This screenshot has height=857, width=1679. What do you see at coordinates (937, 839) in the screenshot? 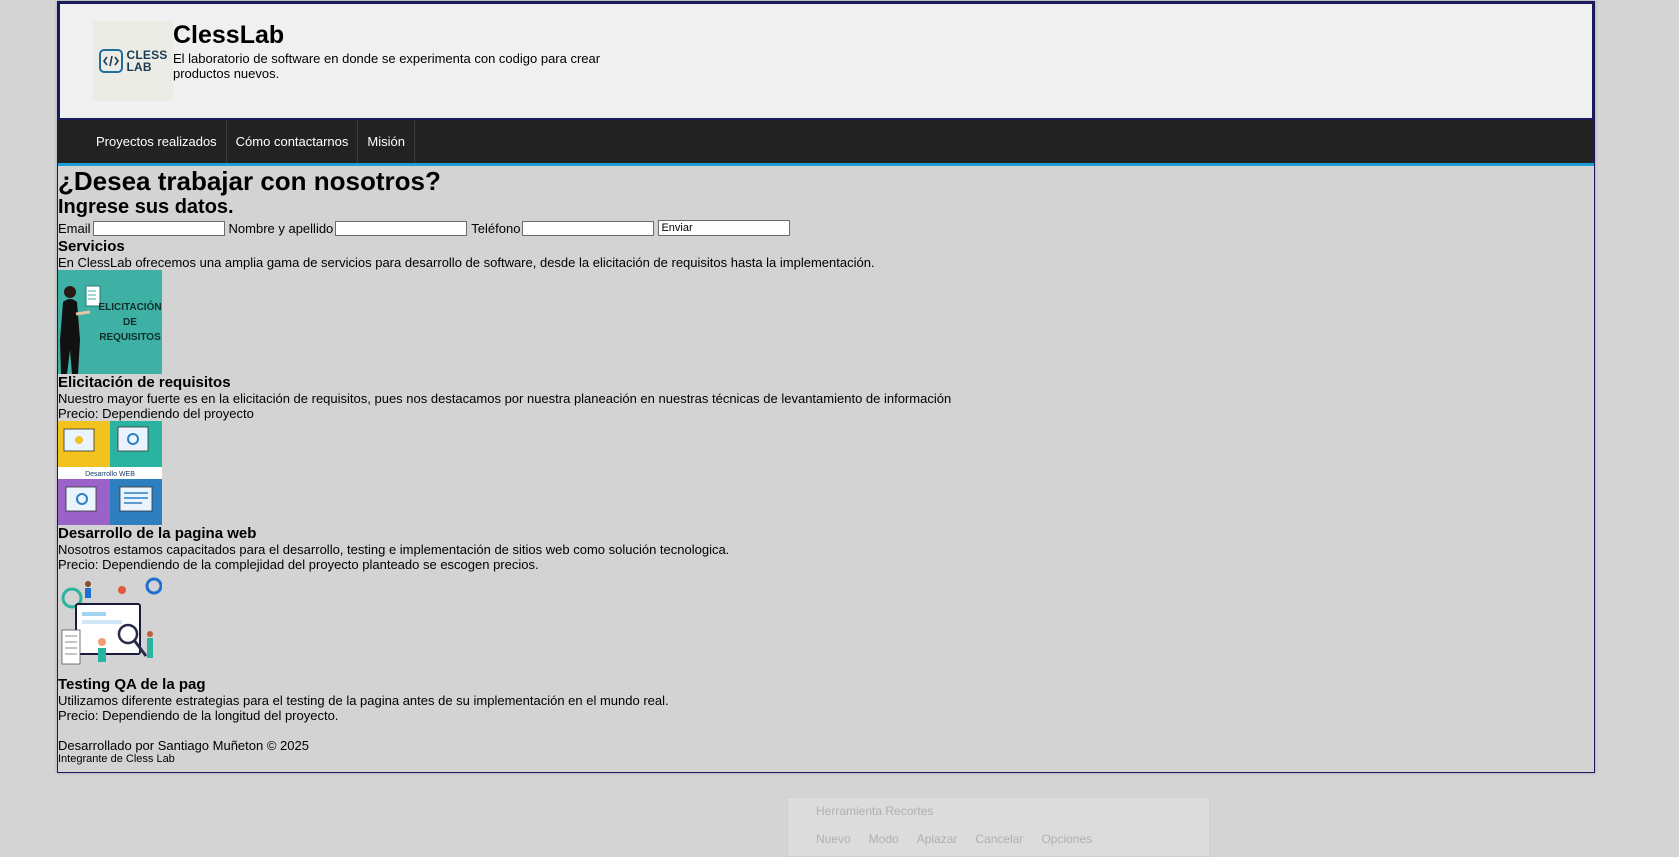
I see `delay-button: Aplazar` at bounding box center [937, 839].